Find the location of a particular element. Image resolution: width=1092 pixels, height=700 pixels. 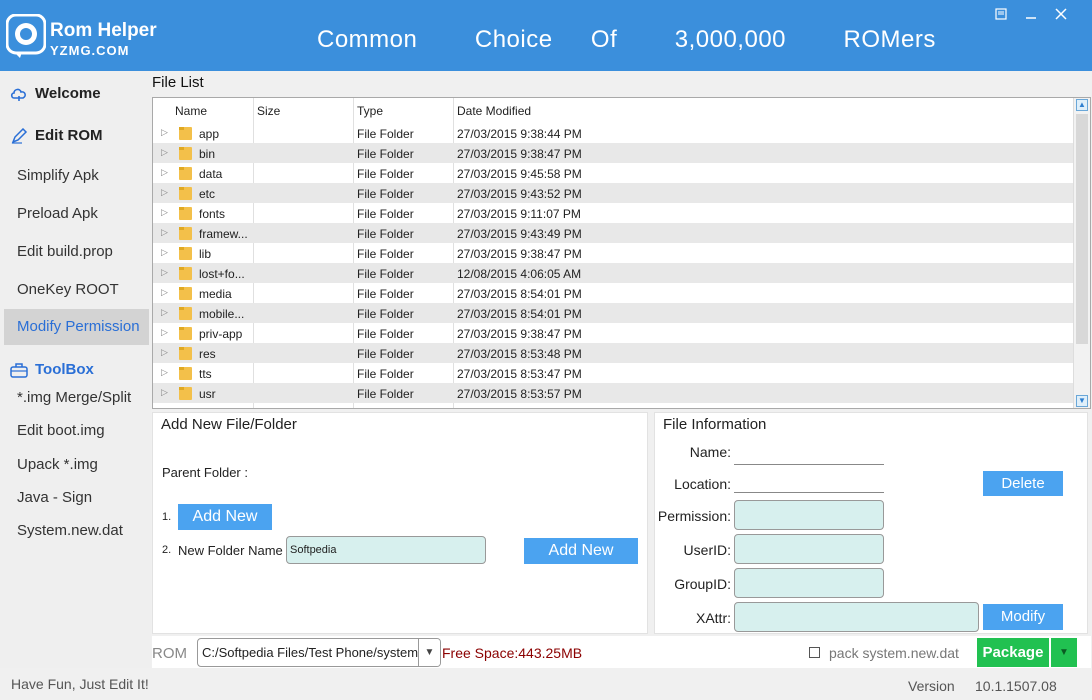

minimize-window-icon is located at coordinates (1031, 14).